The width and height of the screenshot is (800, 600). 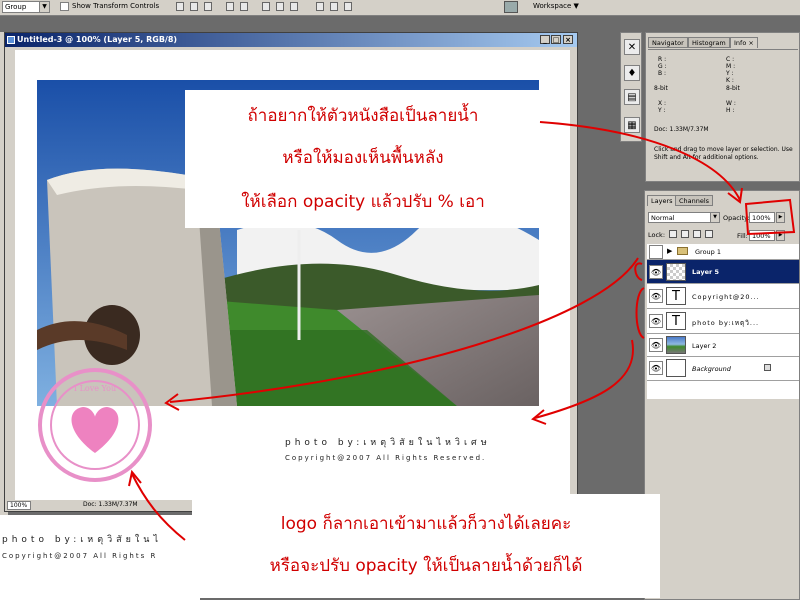 I want to click on arrow-from-logo-note, so click(x=158, y=507).